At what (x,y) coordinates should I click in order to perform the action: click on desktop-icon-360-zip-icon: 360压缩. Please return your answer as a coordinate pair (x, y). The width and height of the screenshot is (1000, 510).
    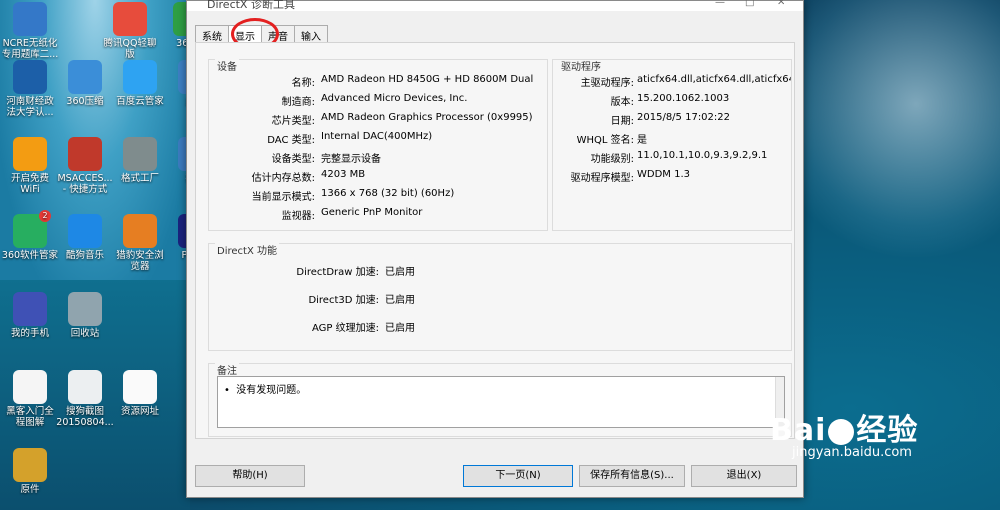
    Looking at the image, I should click on (85, 83).